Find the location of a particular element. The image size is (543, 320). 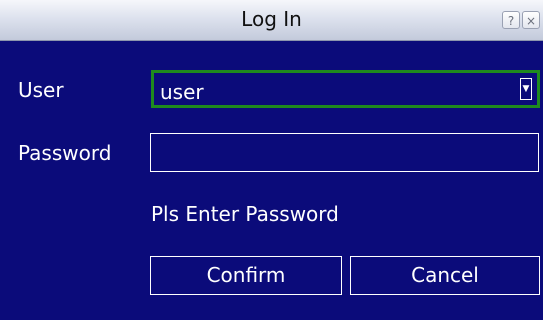

user-select-value: user is located at coordinates (182, 92).